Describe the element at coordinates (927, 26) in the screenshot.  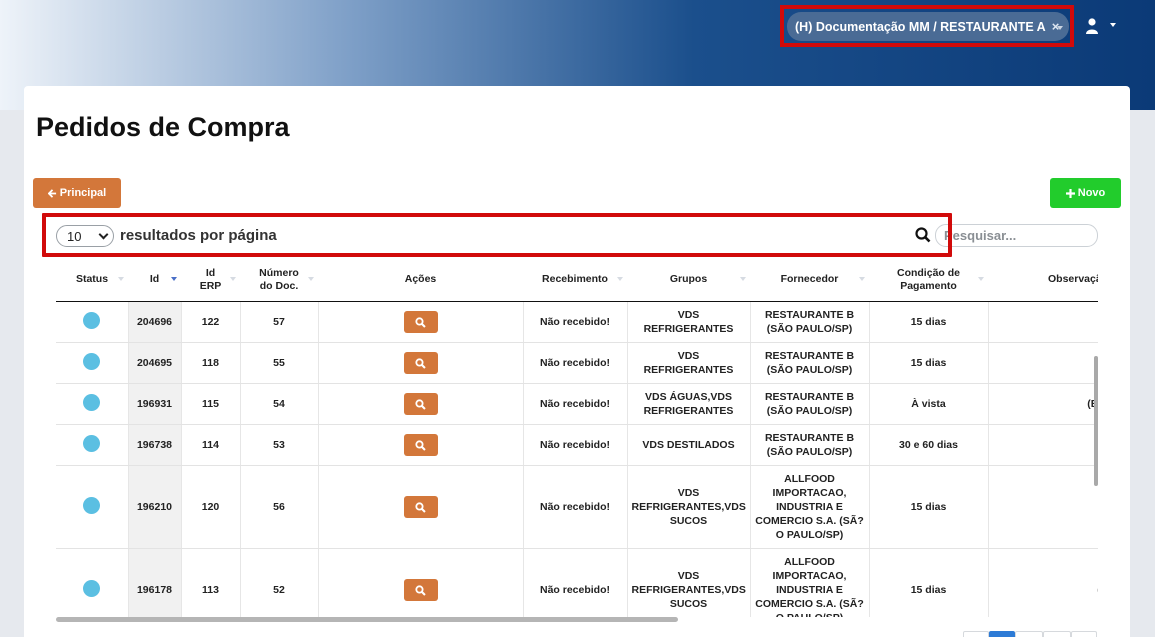
I see `highlight-box-store-selector` at that location.